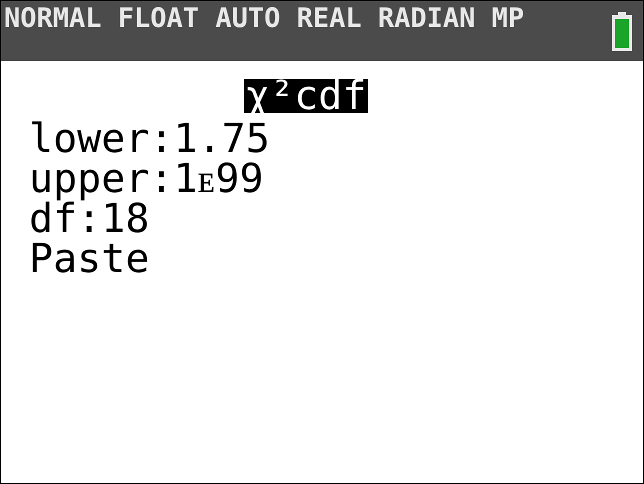 This screenshot has height=484, width=644. What do you see at coordinates (622, 32) in the screenshot?
I see `battery-icon` at bounding box center [622, 32].